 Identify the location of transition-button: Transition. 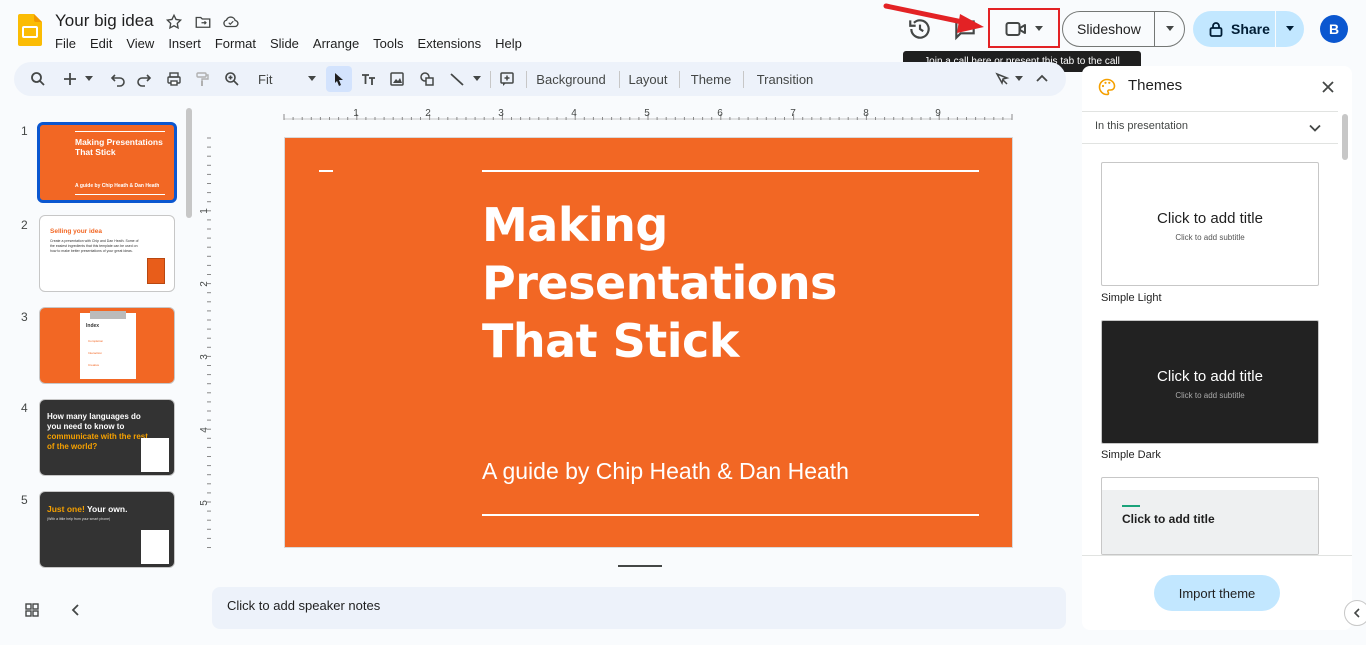
(785, 79).